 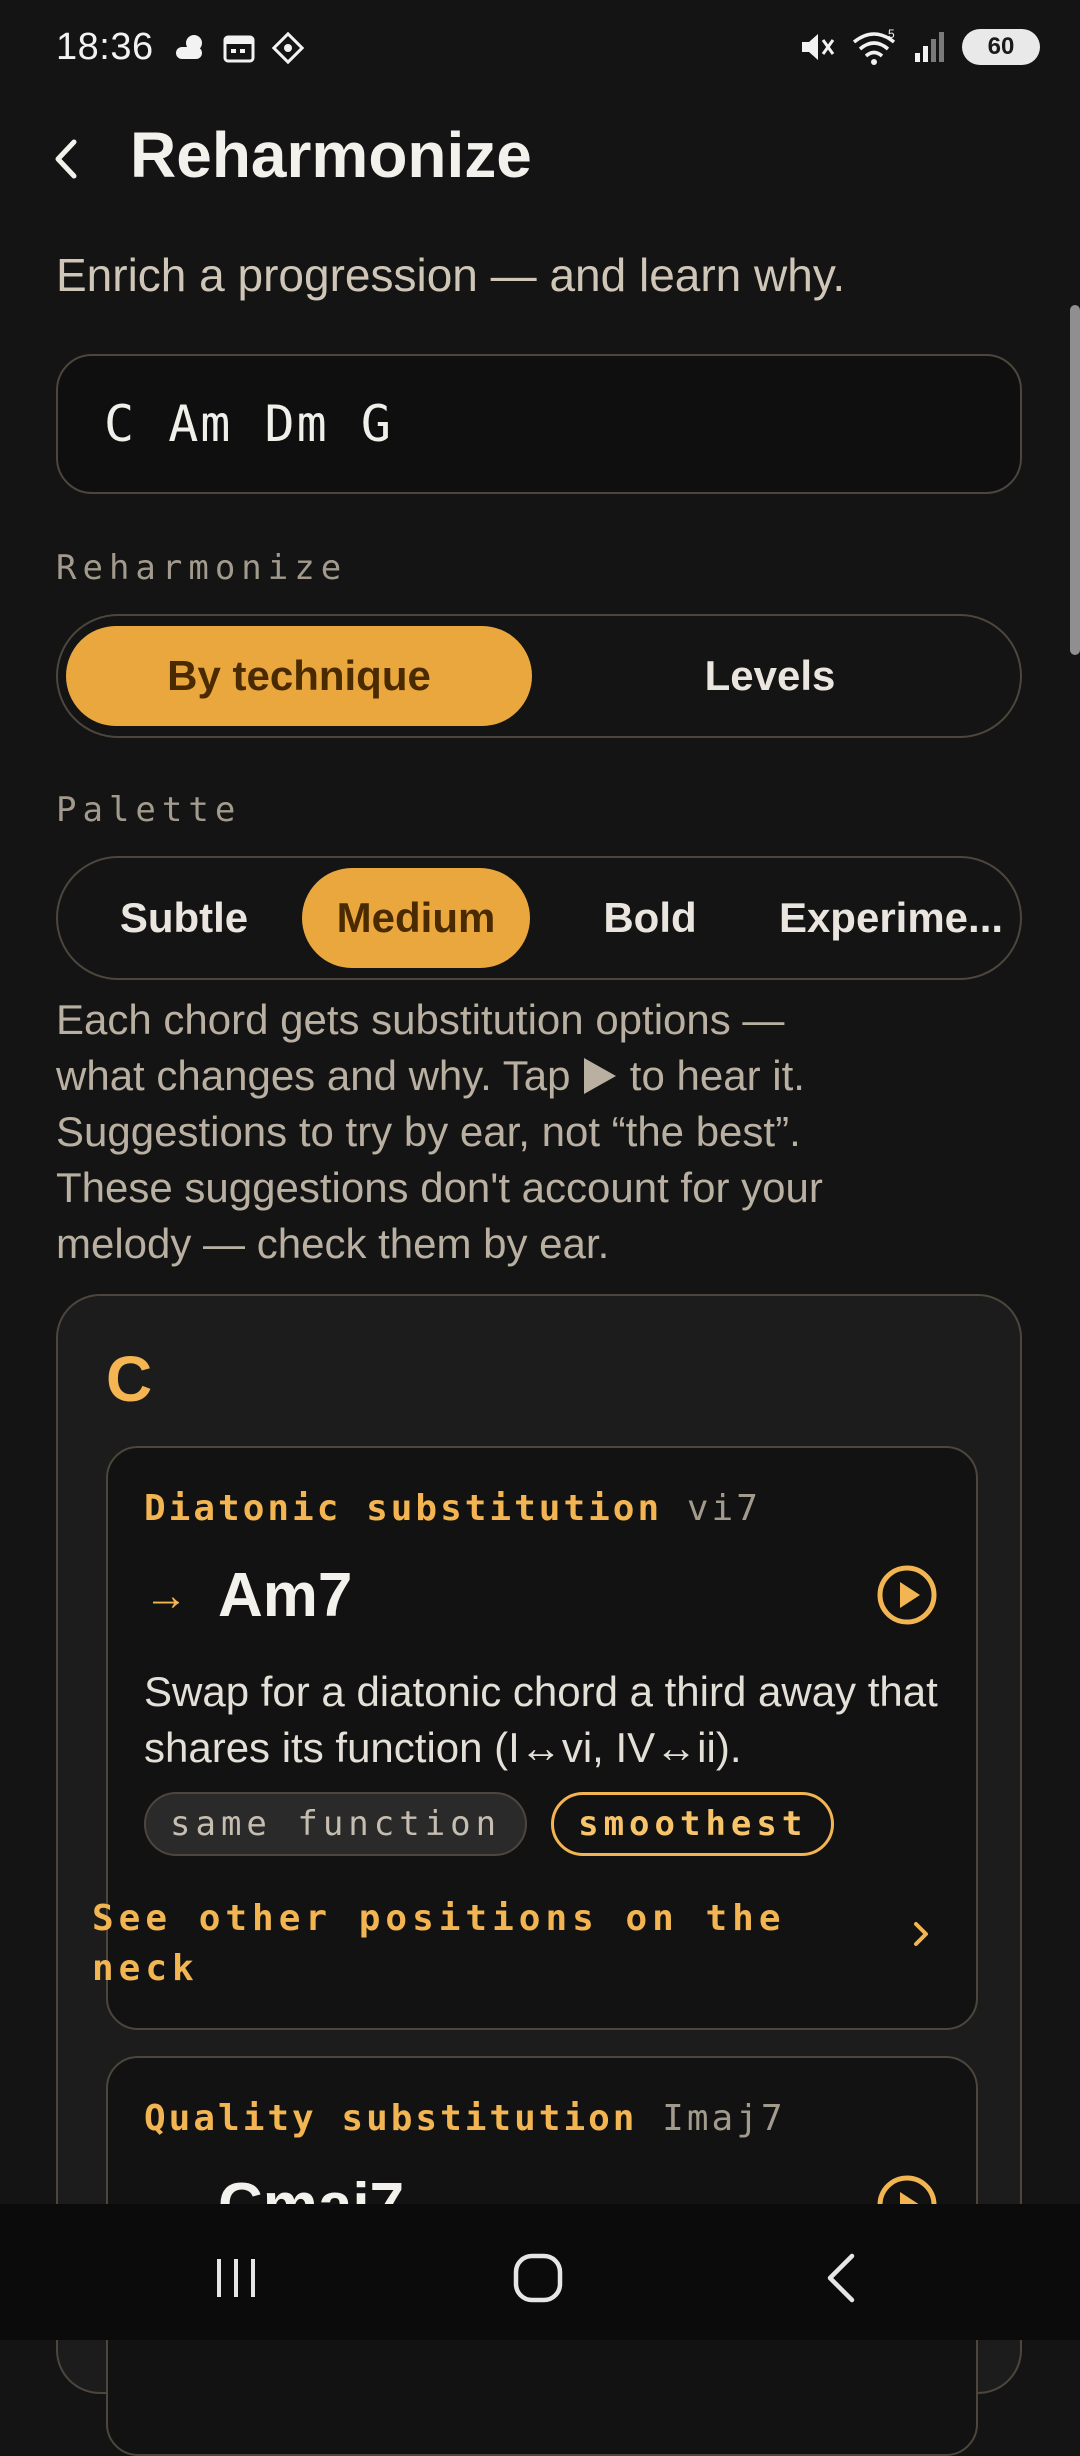 I want to click on system-nav-bar, so click(x=540, y=2272).